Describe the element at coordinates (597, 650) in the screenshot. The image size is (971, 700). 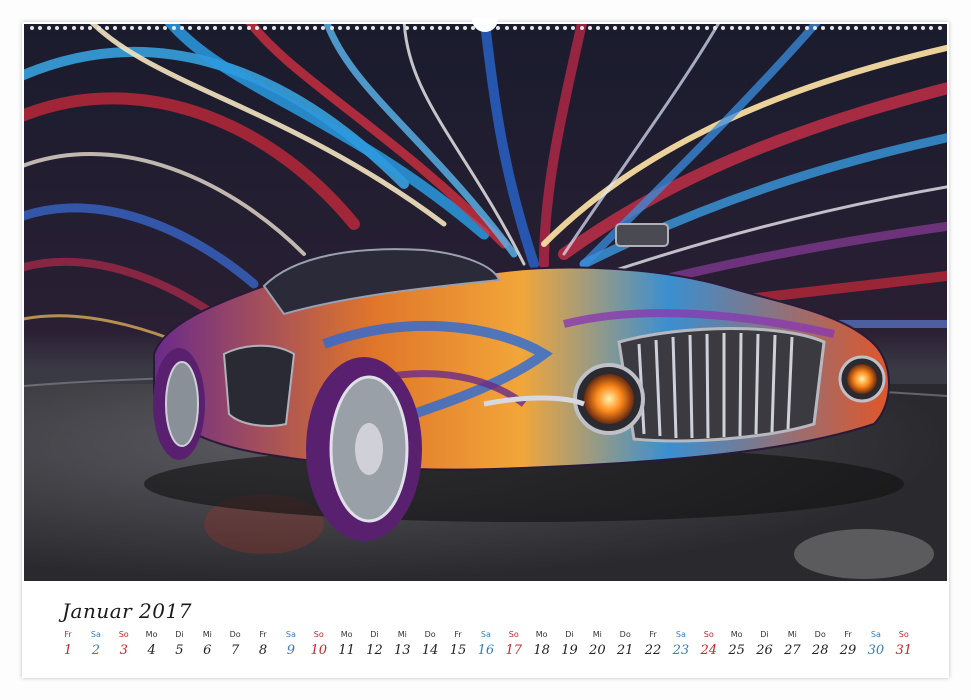
I see `day-number: 20` at that location.